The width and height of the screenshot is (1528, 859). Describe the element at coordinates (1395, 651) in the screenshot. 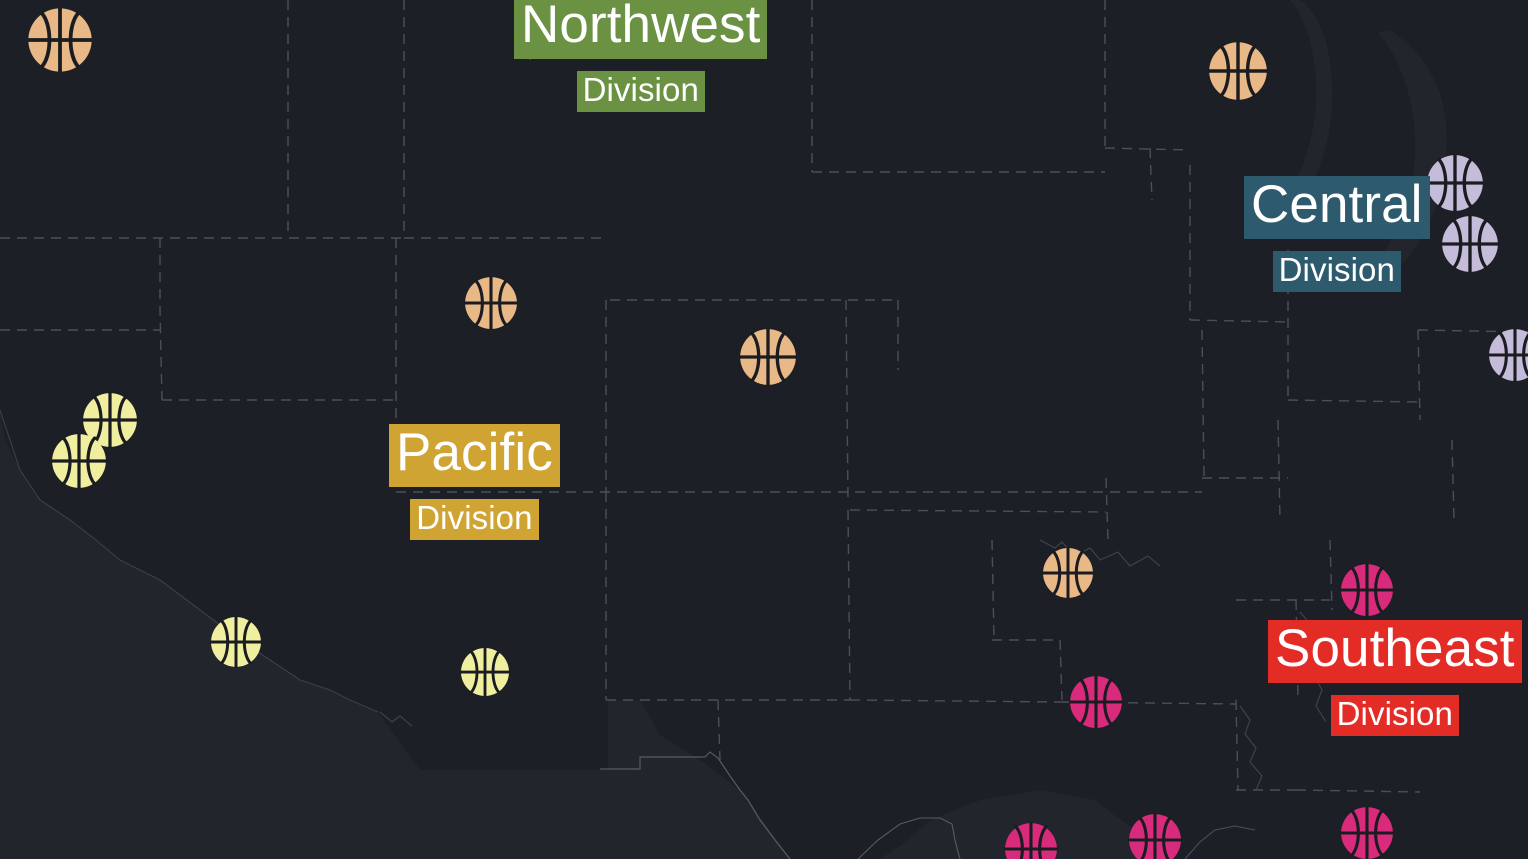

I see `division-name: Southeast` at that location.